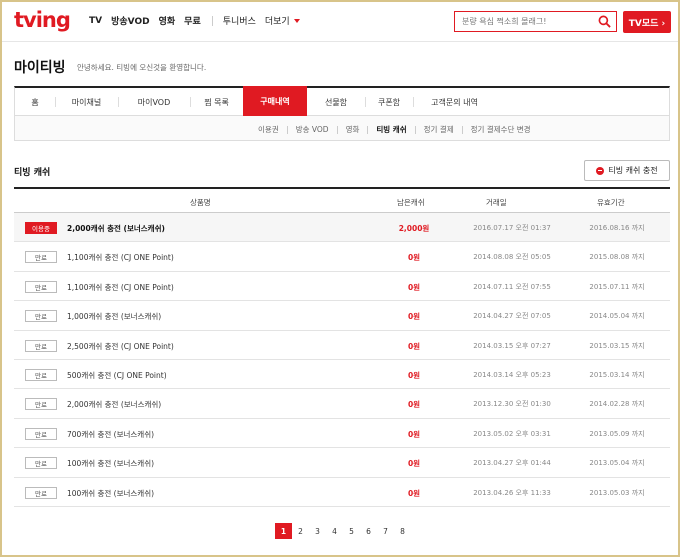 The image size is (680, 557). Describe the element at coordinates (130, 20) in the screenshot. I see `nav-broadcast-vod: 방송VOD` at that location.